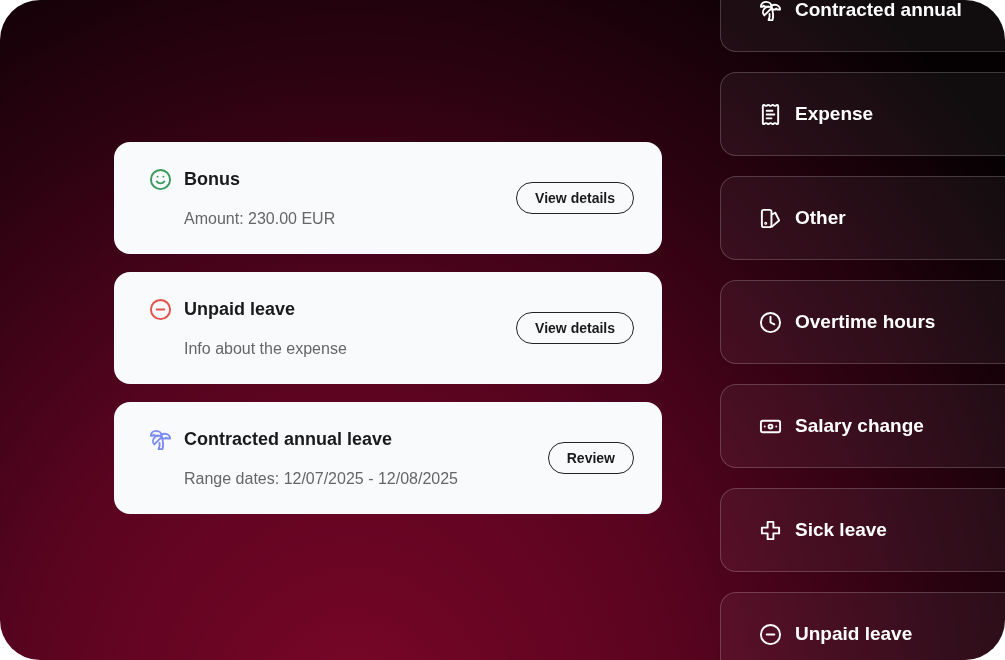 This screenshot has width=1005, height=660. What do you see at coordinates (820, 217) in the screenshot?
I see `category-label: Other` at bounding box center [820, 217].